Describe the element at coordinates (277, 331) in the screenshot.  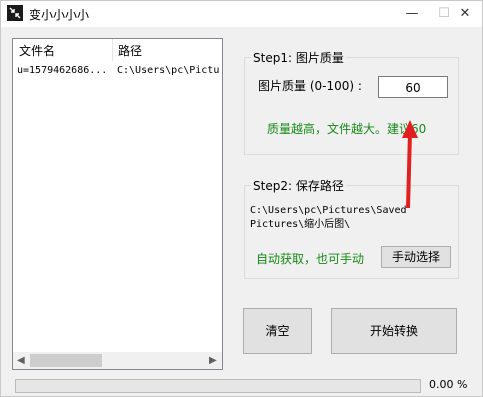
I see `clear-button: 清空` at that location.